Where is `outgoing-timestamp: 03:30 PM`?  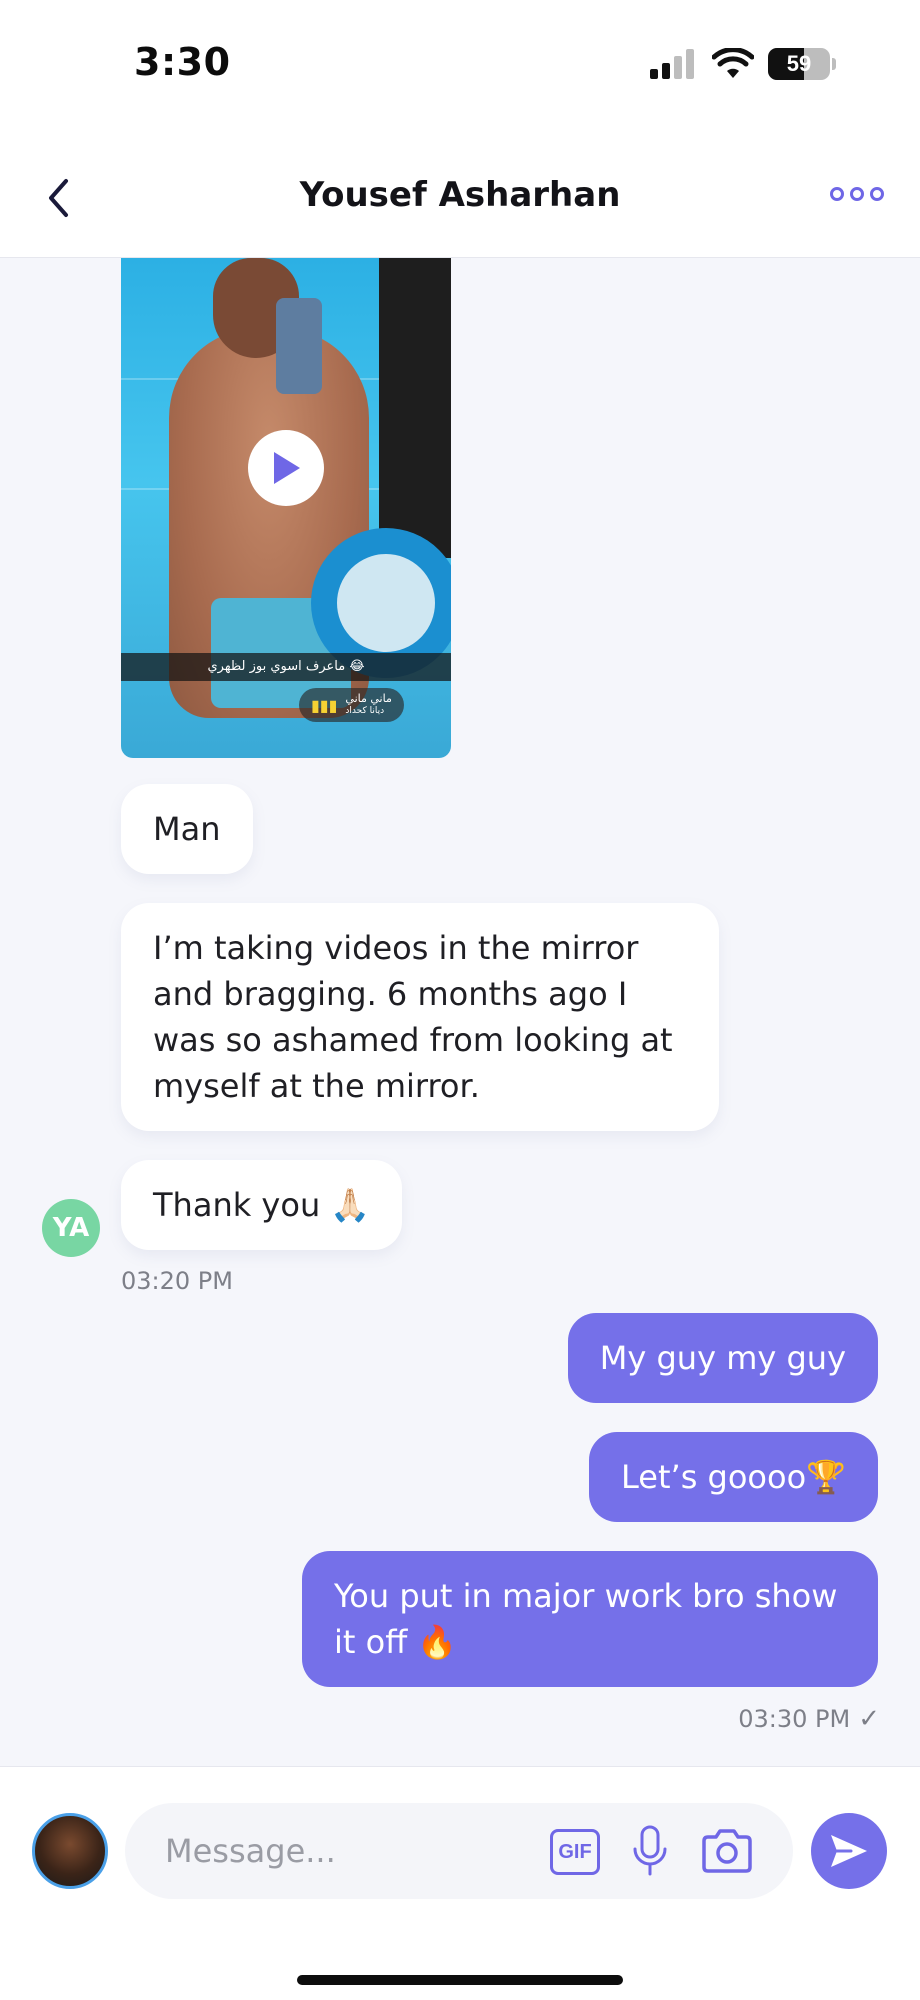
outgoing-timestamp: 03:30 PM is located at coordinates (794, 1719).